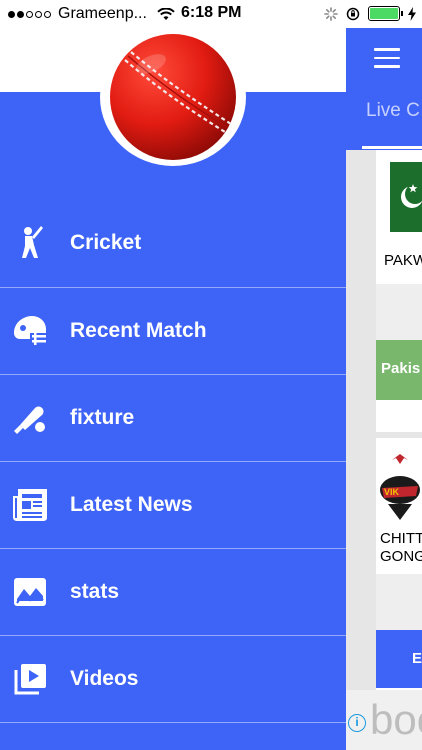  I want to click on menu-label: Videos, so click(104, 678).